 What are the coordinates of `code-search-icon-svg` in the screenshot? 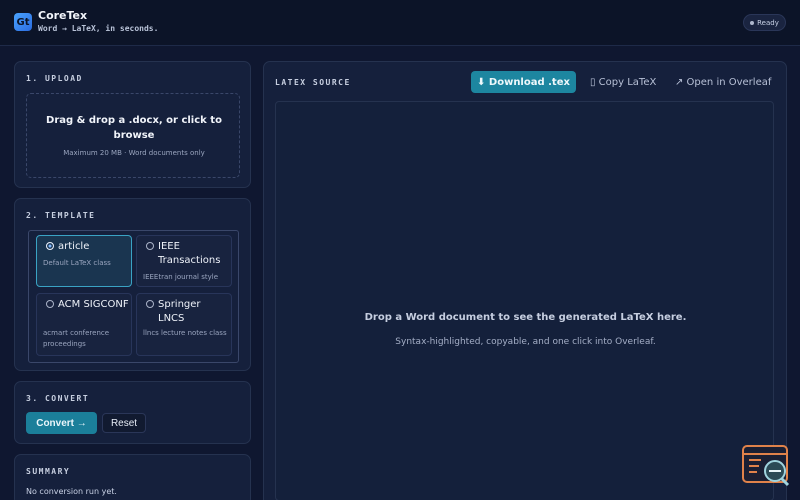 It's located at (766, 466).